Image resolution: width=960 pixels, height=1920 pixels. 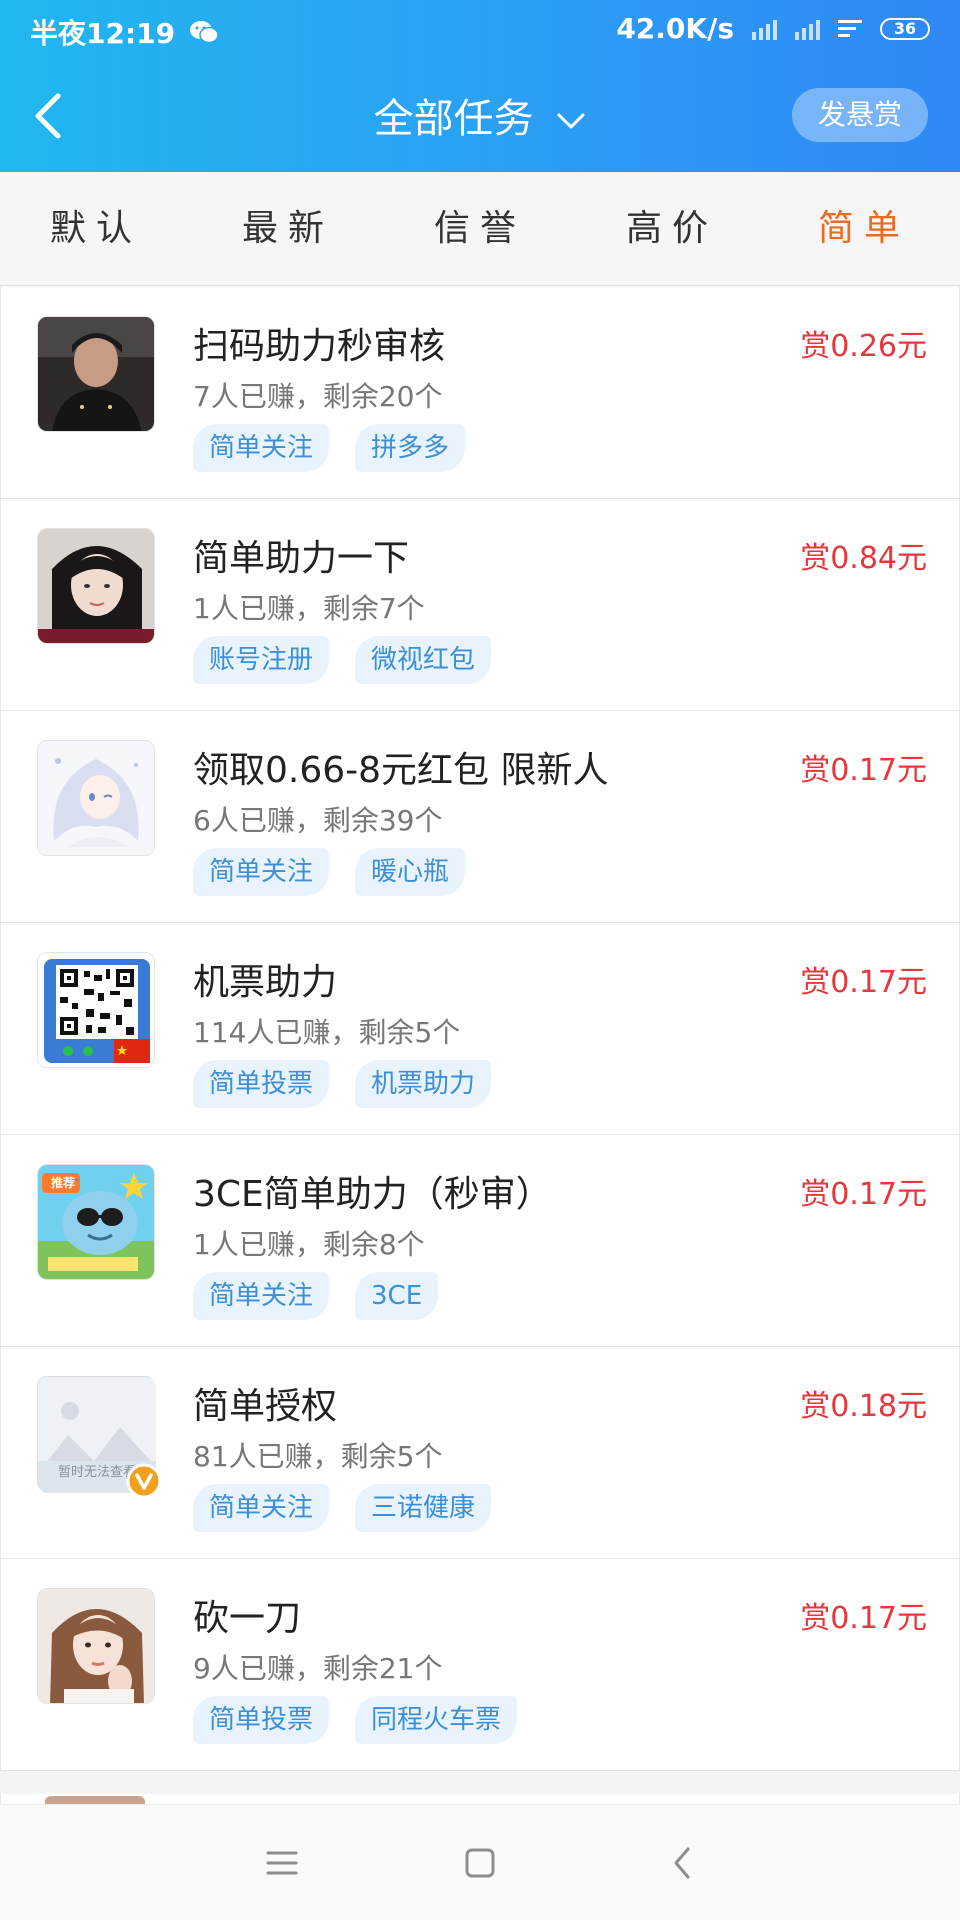 I want to click on task-tag: 三诺健康, so click(x=423, y=1508).